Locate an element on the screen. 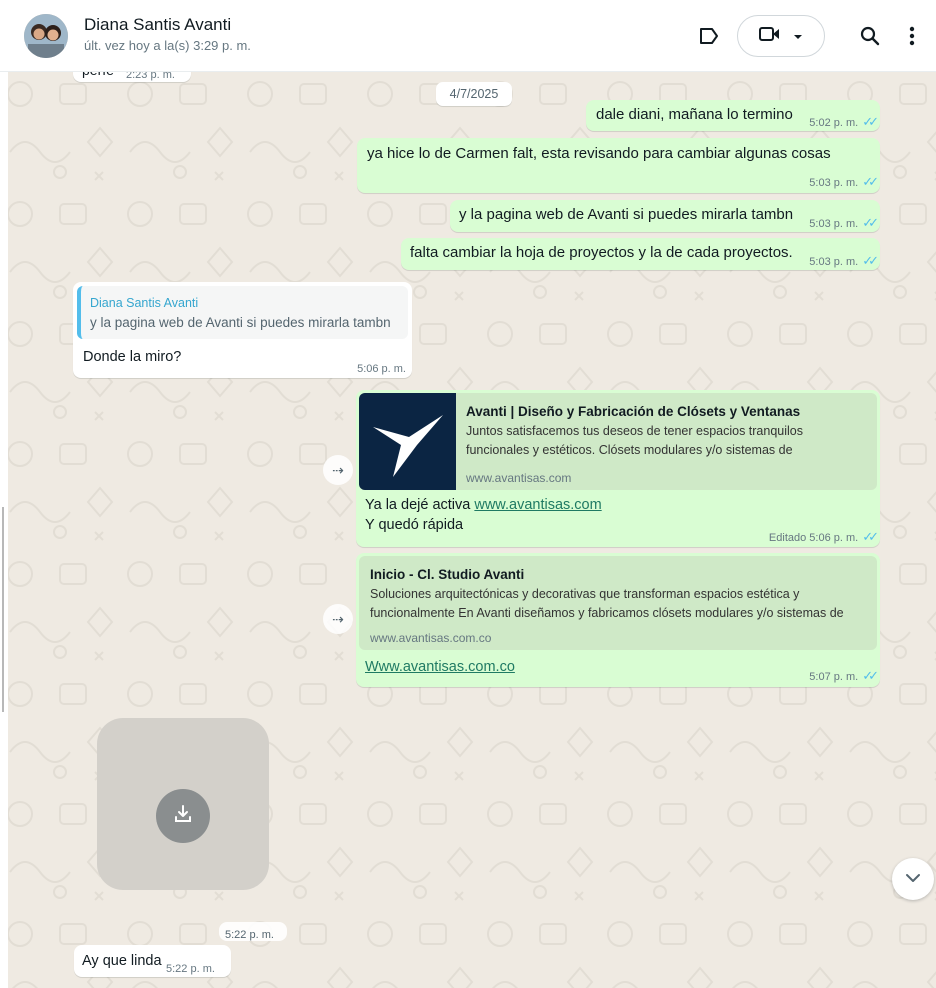 This screenshot has height=988, width=936. download-button is located at coordinates (183, 816).